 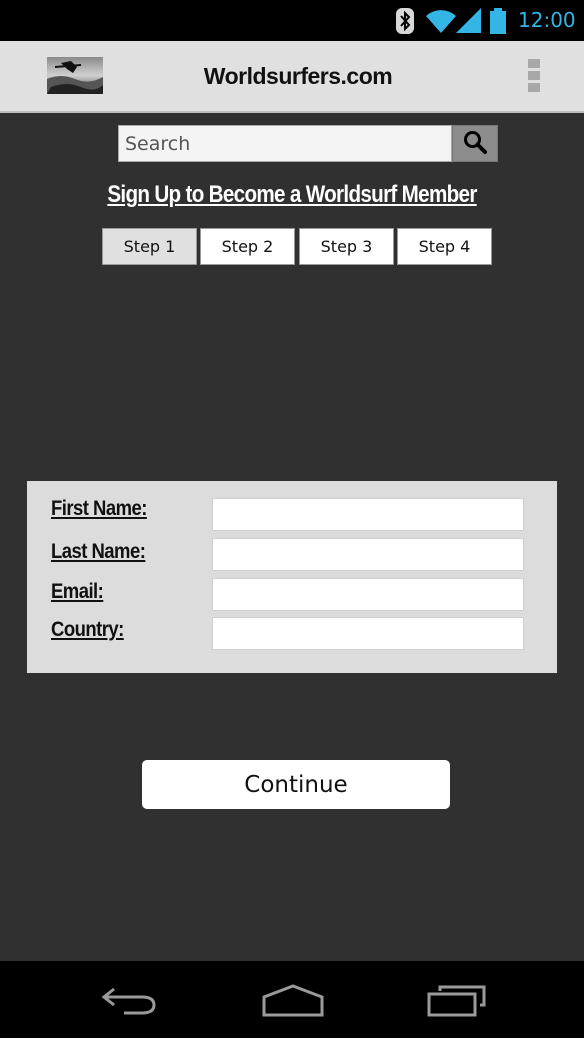 I want to click on clock: 12:00, so click(x=547, y=20).